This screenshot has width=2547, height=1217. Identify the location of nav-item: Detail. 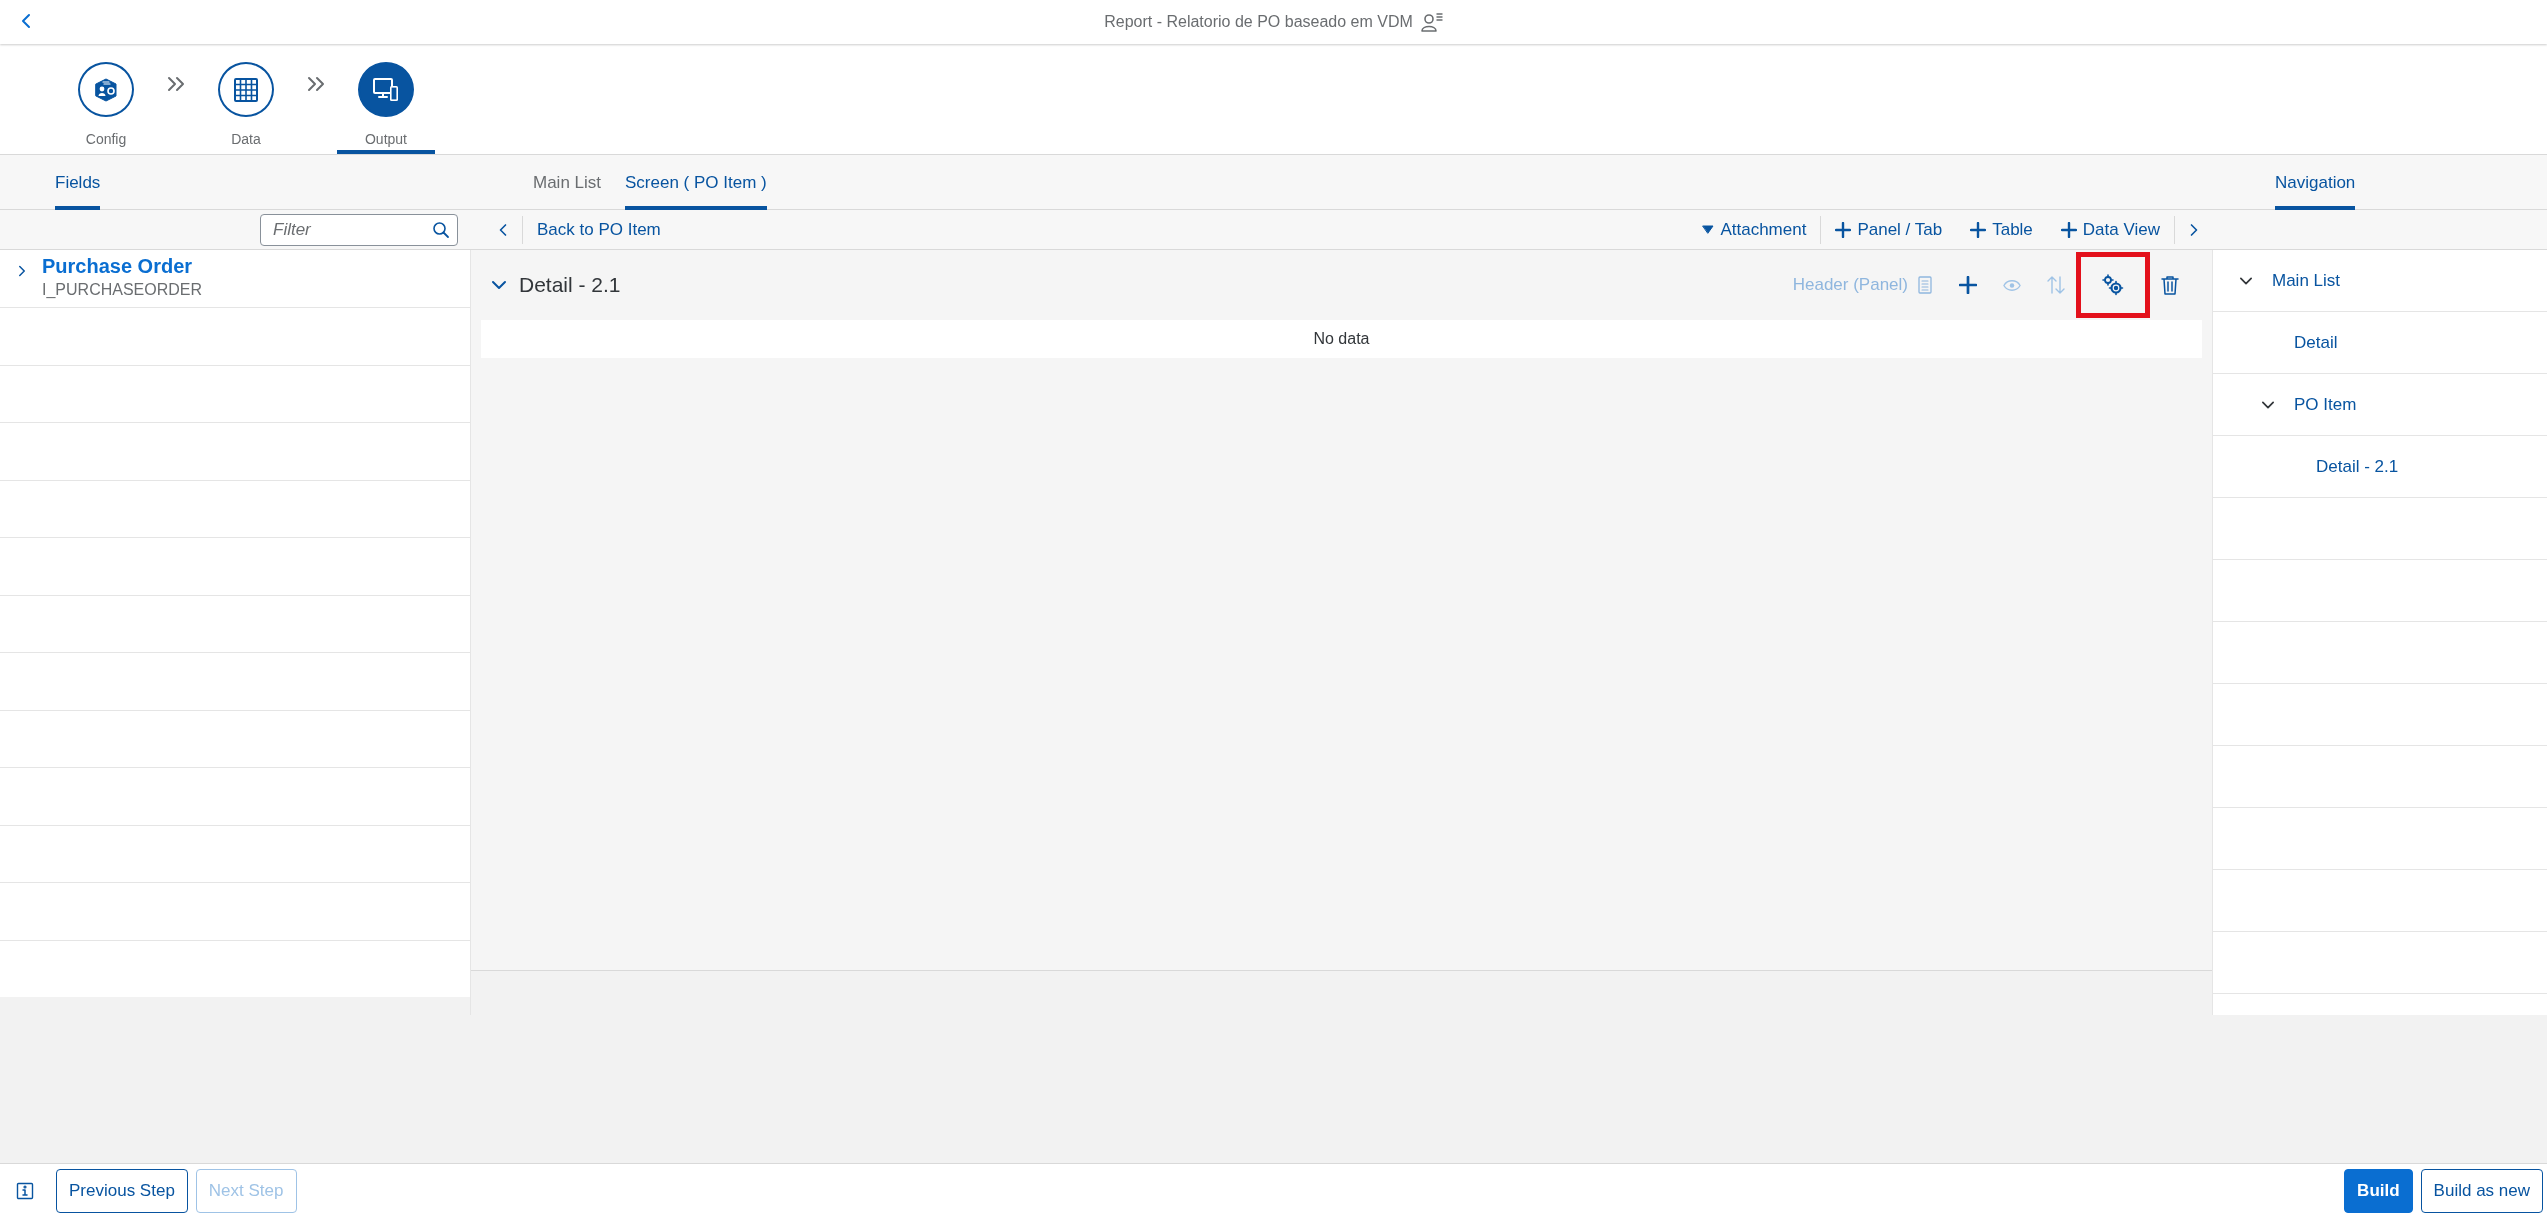
(2316, 342).